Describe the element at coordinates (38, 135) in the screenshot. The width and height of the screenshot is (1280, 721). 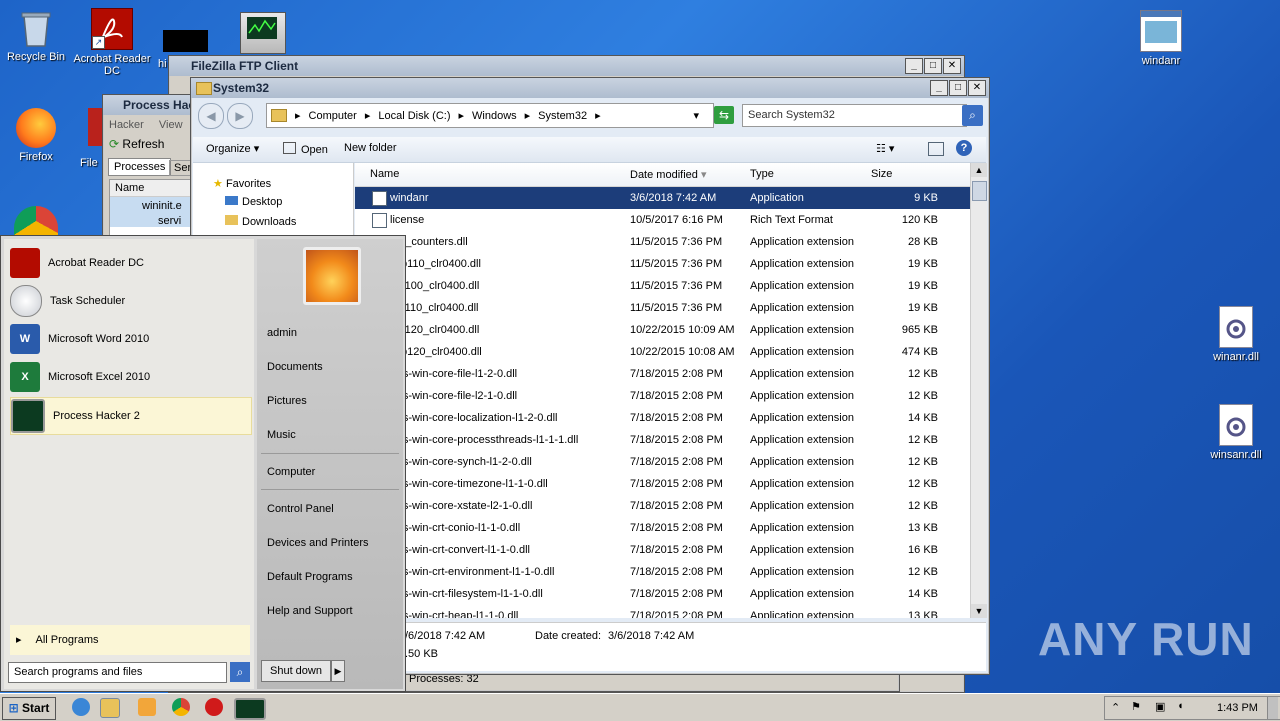
I see `desktop-icon-firefox: Firefox` at that location.